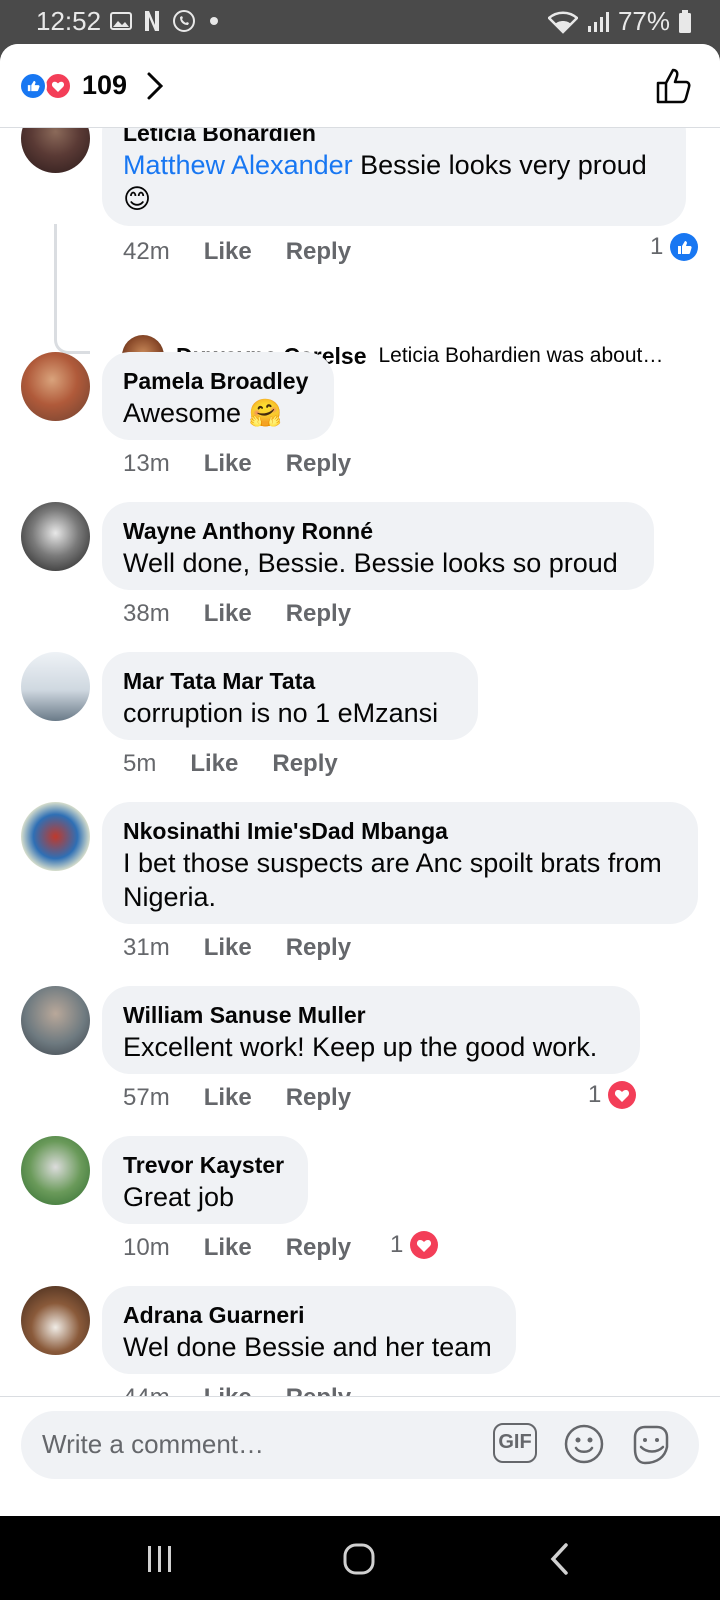 The height and width of the screenshot is (1600, 720). I want to click on battery-percent: 77%, so click(643, 21).